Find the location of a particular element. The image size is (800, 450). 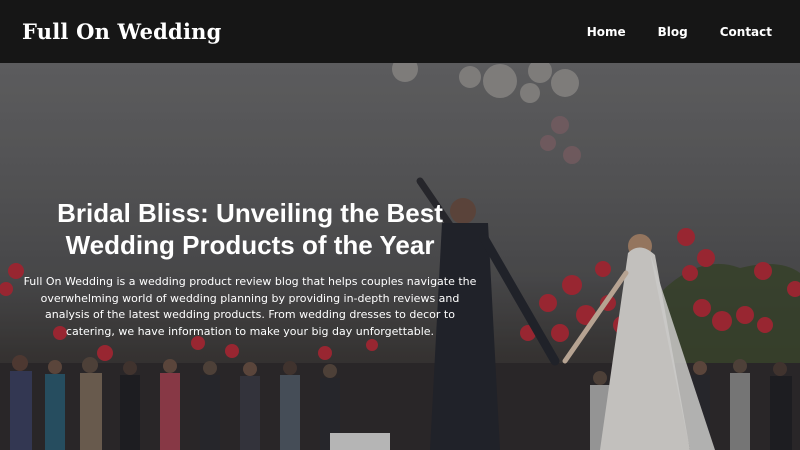

navbar: Full On Wedding Home Blog Contact is located at coordinates (400, 31).